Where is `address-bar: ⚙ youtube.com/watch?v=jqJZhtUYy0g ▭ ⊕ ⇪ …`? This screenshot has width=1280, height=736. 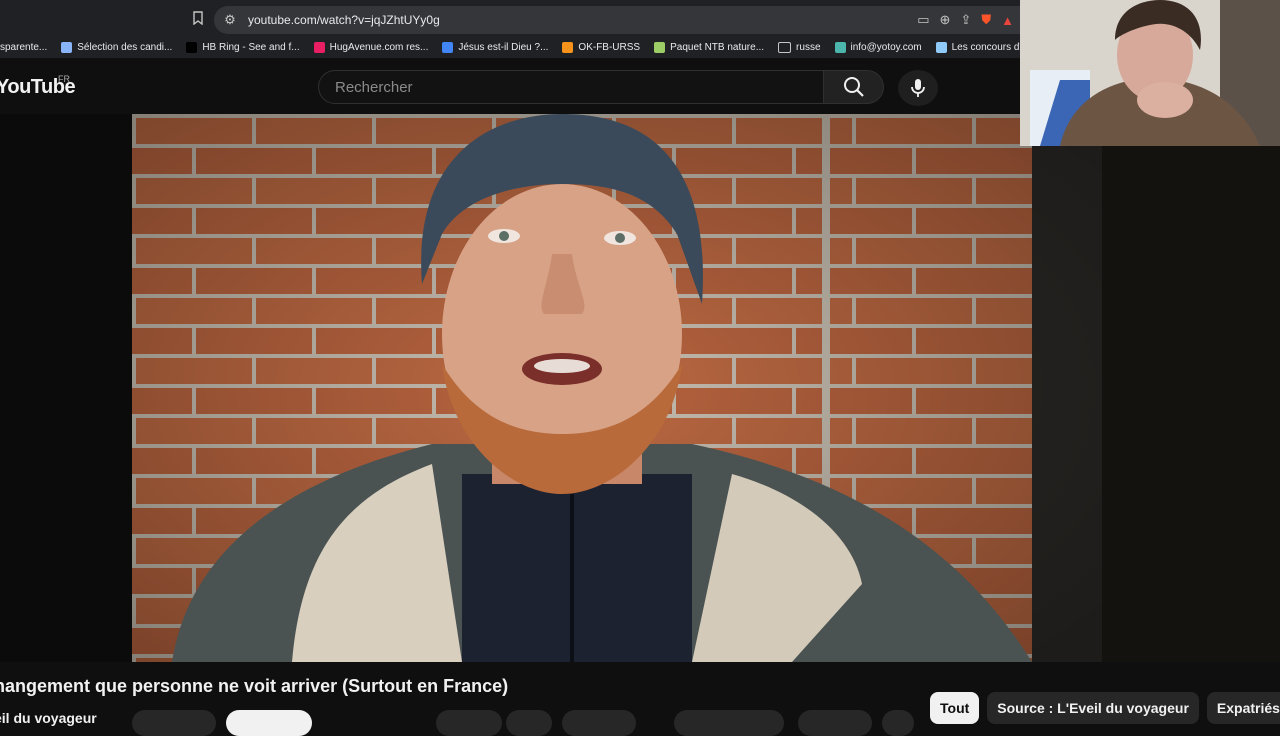 address-bar: ⚙ youtube.com/watch?v=jqJZhtUYy0g ▭ ⊕ ⇪ … is located at coordinates (617, 20).